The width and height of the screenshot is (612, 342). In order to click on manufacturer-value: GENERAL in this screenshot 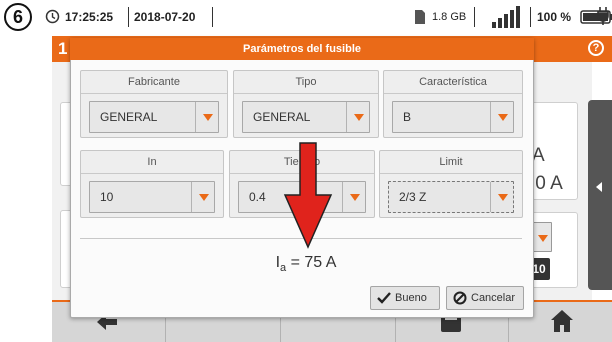, I will do `click(129, 117)`.